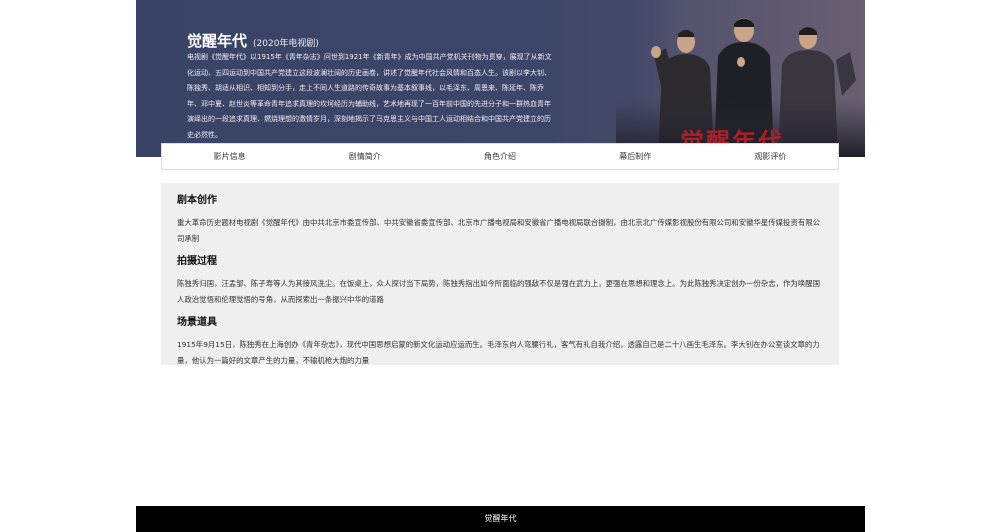  I want to click on tab-characters: 角色介绍, so click(499, 156).